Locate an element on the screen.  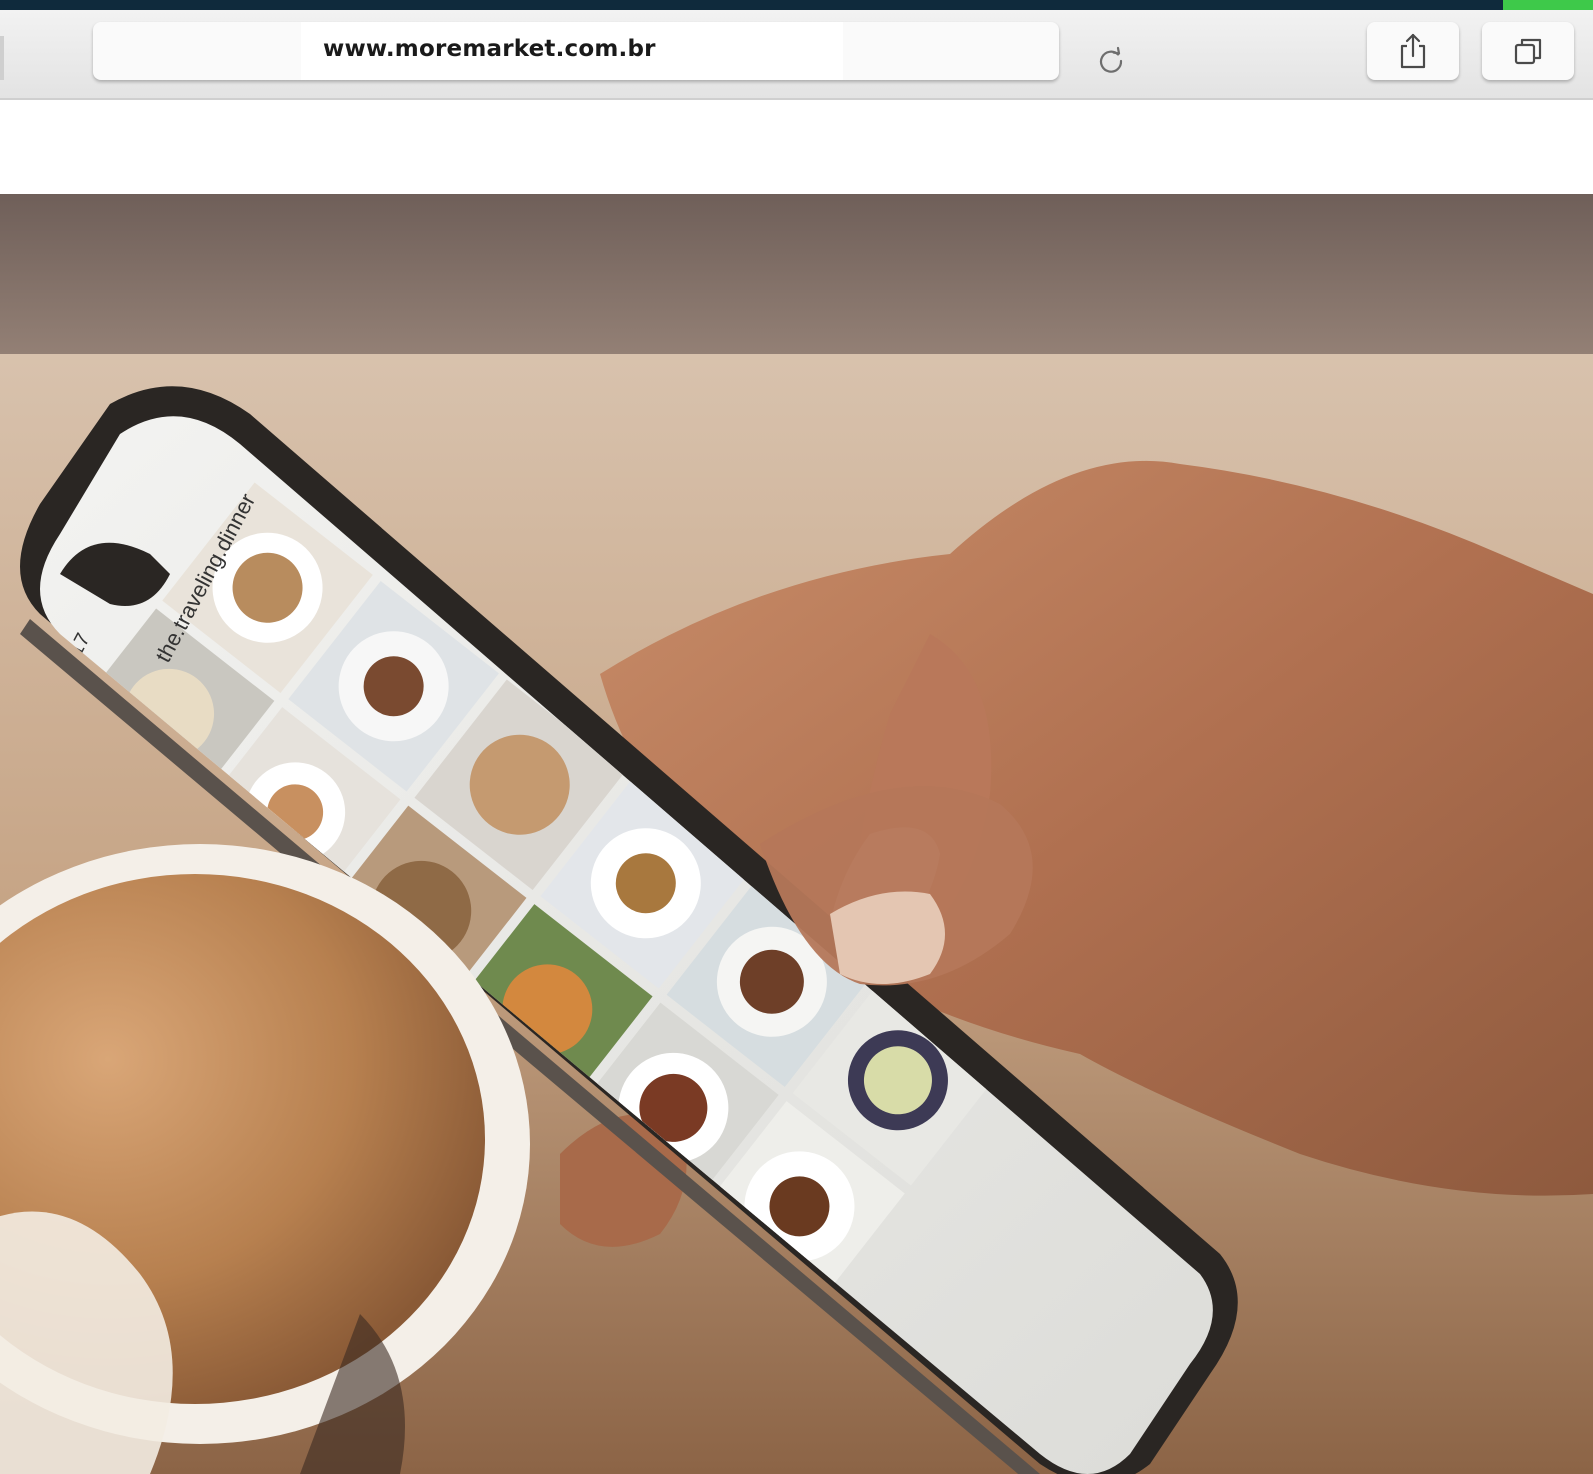
reload-icon is located at coordinates (1111, 59).